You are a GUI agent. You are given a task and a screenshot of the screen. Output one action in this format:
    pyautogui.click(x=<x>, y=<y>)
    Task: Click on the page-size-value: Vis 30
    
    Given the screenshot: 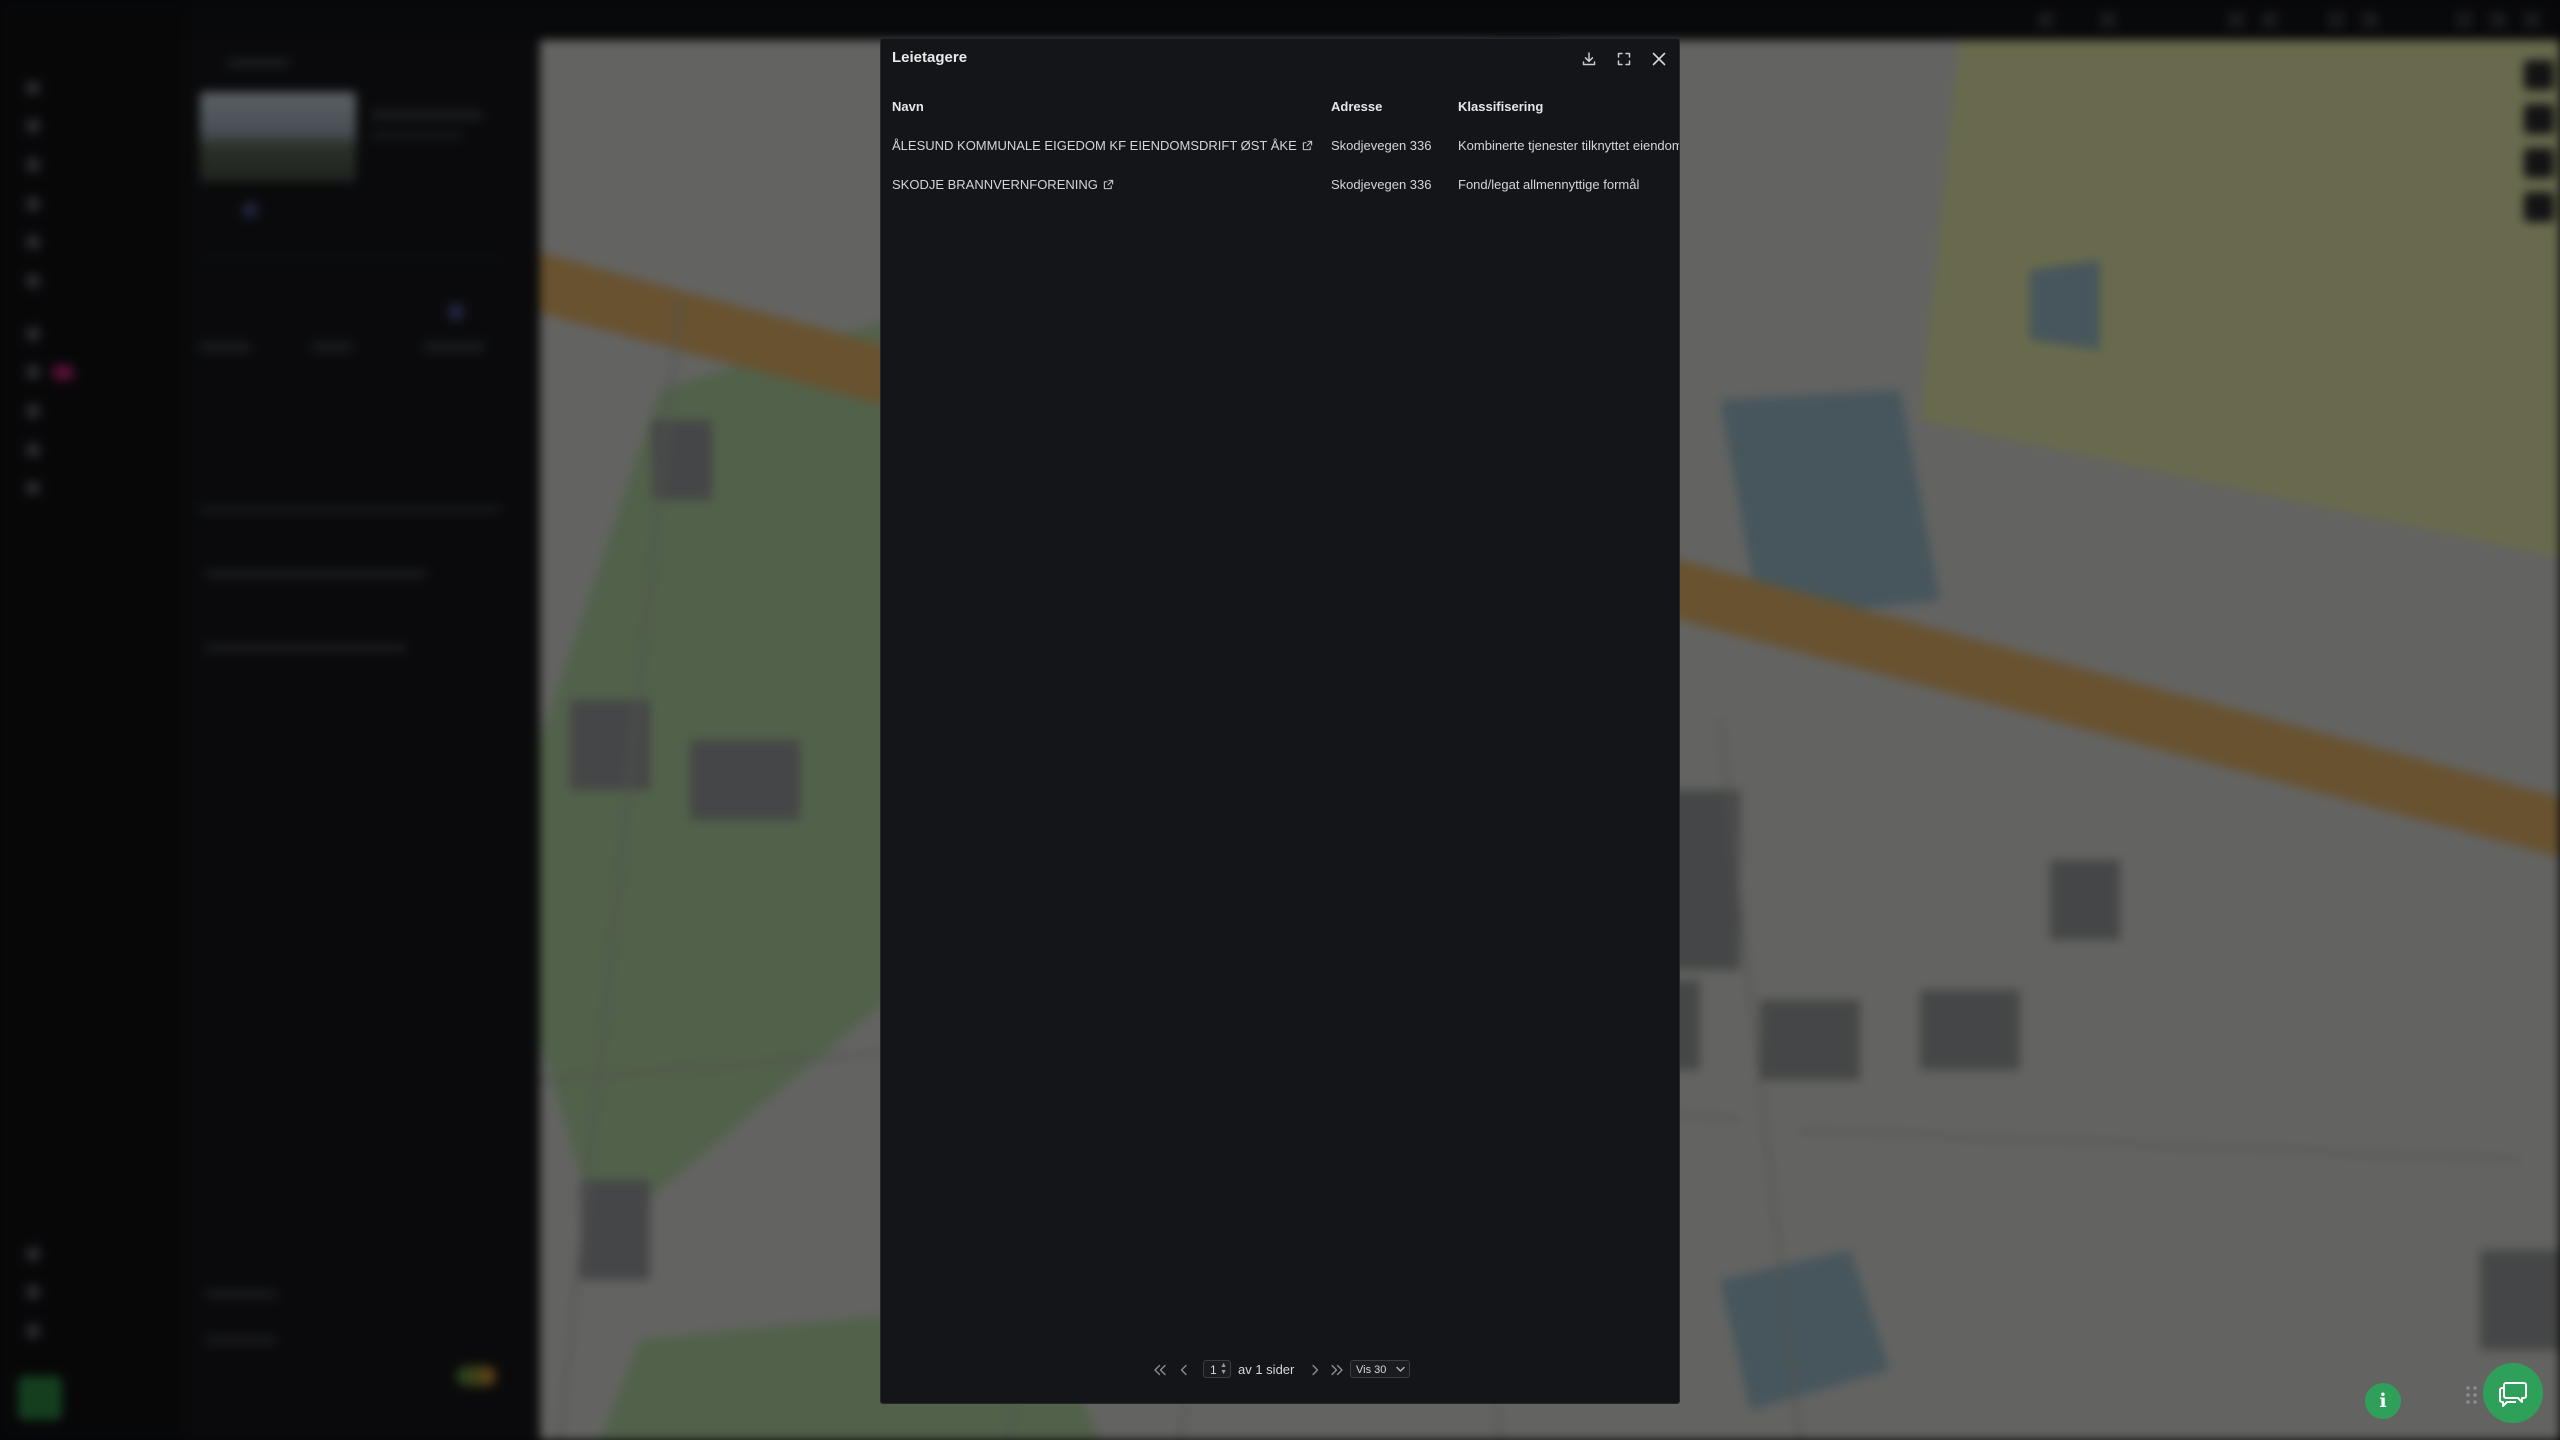 What is the action you would take?
    pyautogui.click(x=1371, y=1370)
    